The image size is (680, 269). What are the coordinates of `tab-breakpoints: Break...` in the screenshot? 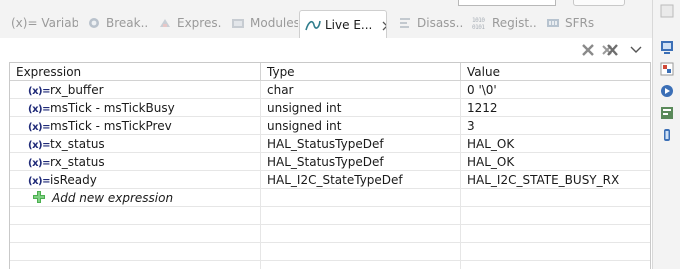 It's located at (115, 23).